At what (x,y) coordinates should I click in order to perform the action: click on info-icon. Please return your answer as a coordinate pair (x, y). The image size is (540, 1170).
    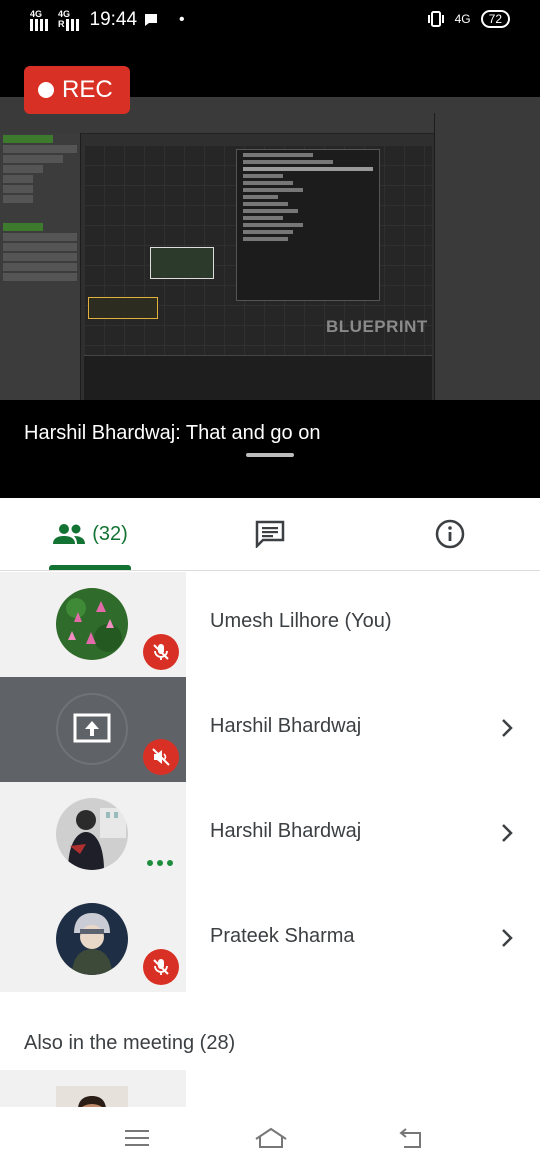
    Looking at the image, I should click on (450, 534).